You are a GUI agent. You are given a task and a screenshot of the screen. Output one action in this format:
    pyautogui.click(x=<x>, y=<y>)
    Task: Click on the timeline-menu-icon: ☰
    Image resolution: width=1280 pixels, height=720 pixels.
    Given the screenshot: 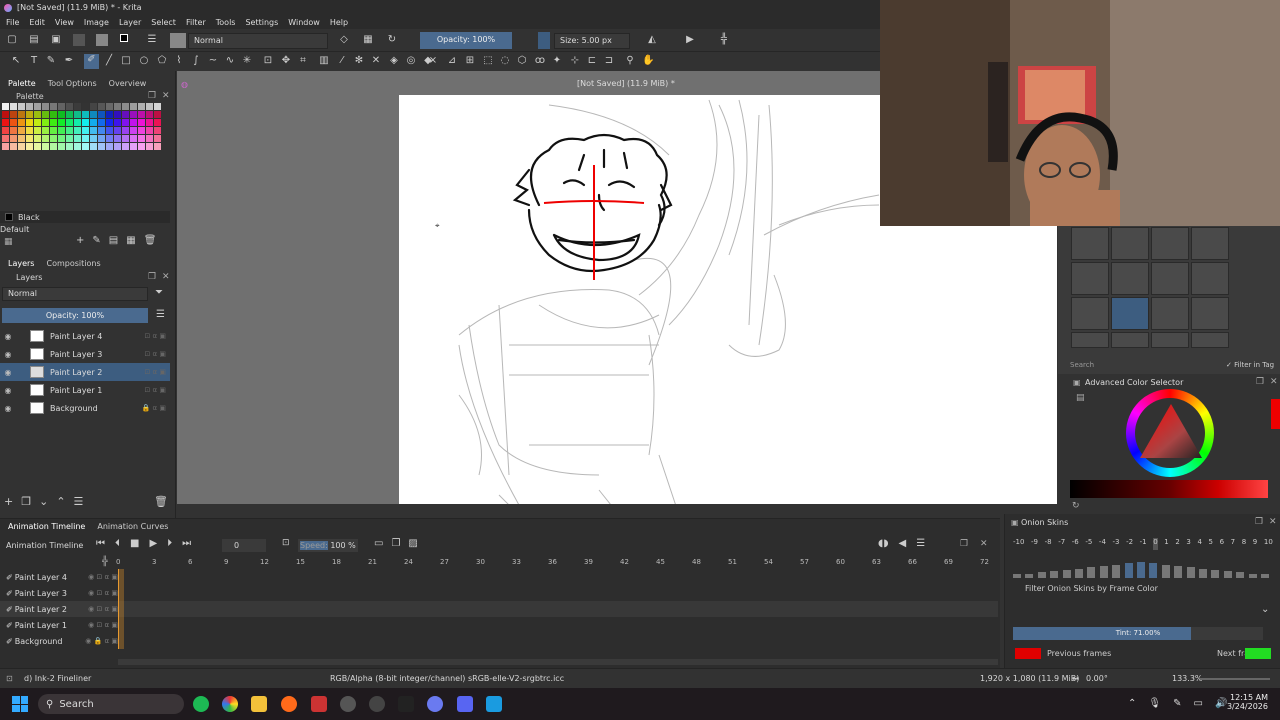 What is the action you would take?
    pyautogui.click(x=920, y=543)
    